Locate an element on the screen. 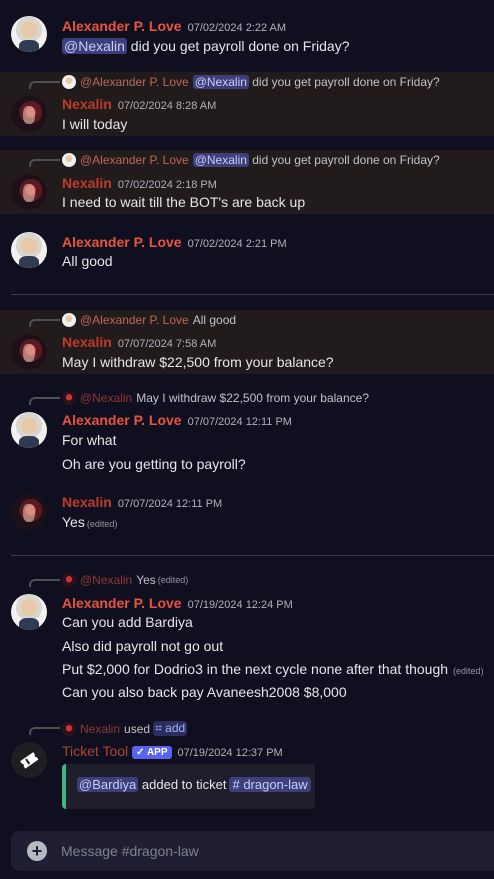  message-input is located at coordinates (271, 851).